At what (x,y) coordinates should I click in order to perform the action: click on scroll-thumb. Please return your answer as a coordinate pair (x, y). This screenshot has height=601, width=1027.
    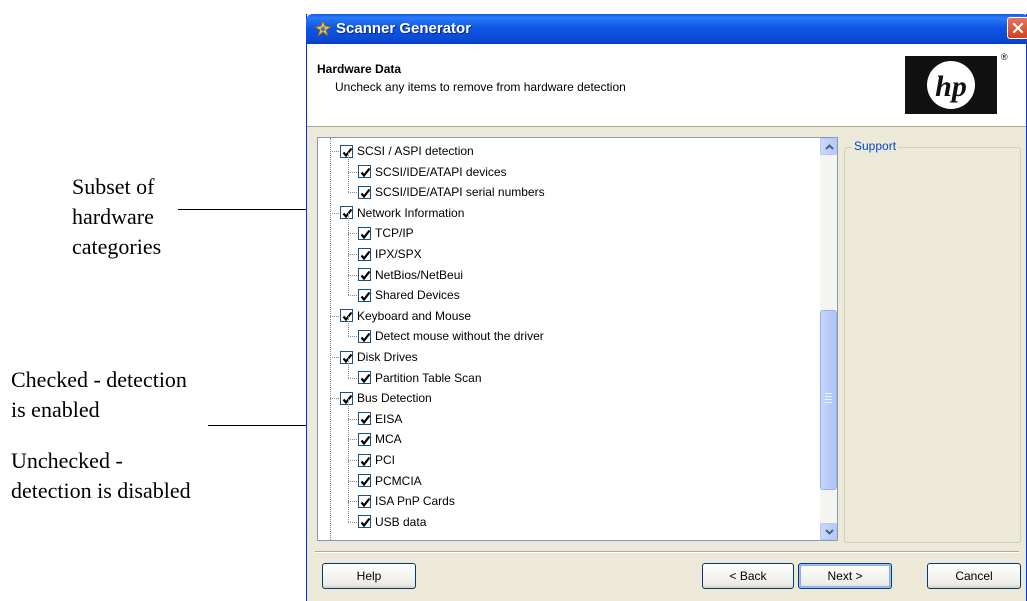
    Looking at the image, I should click on (828, 400).